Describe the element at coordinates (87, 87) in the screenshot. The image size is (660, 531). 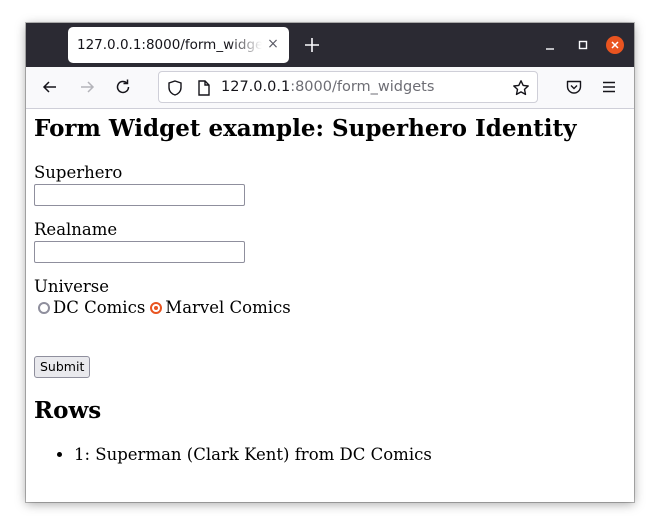
I see `forward-arrow-icon` at that location.